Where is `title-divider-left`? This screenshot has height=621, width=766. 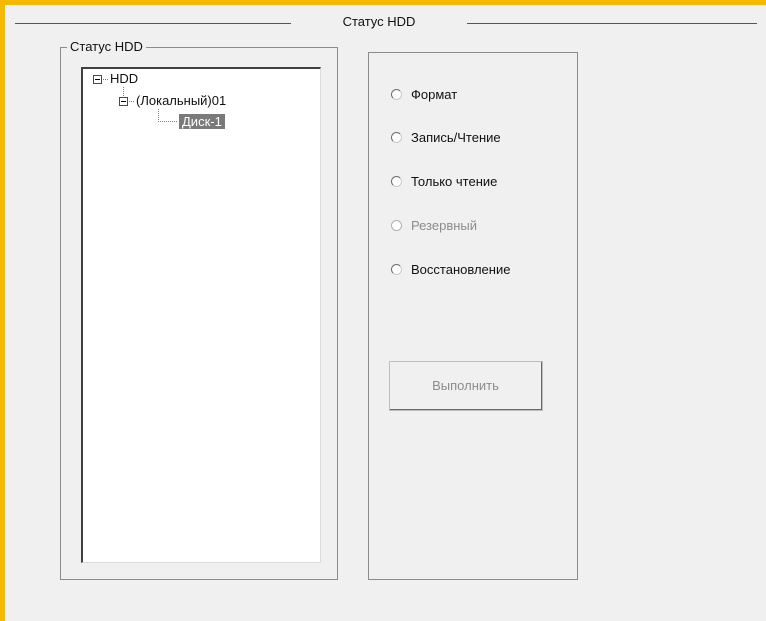
title-divider-left is located at coordinates (153, 23).